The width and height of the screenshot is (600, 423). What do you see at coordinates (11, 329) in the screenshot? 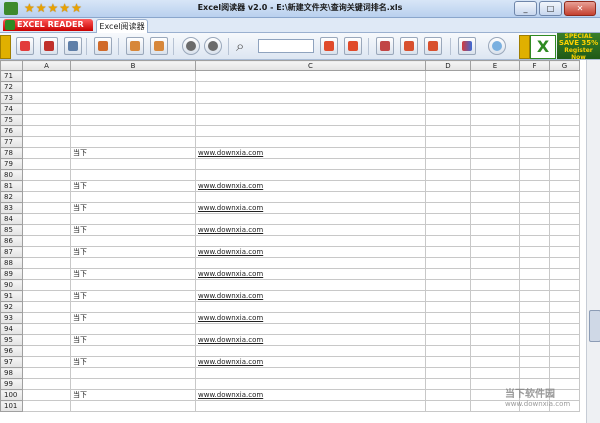
I see `row-header: 94` at bounding box center [11, 329].